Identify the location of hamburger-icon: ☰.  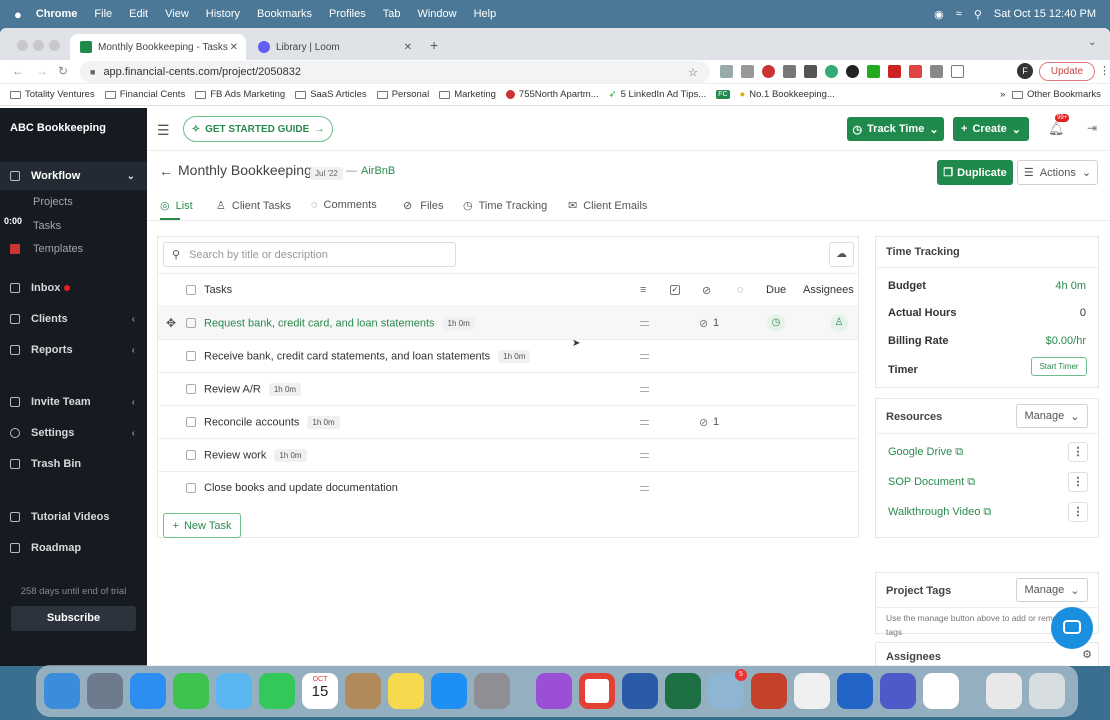
(163, 130).